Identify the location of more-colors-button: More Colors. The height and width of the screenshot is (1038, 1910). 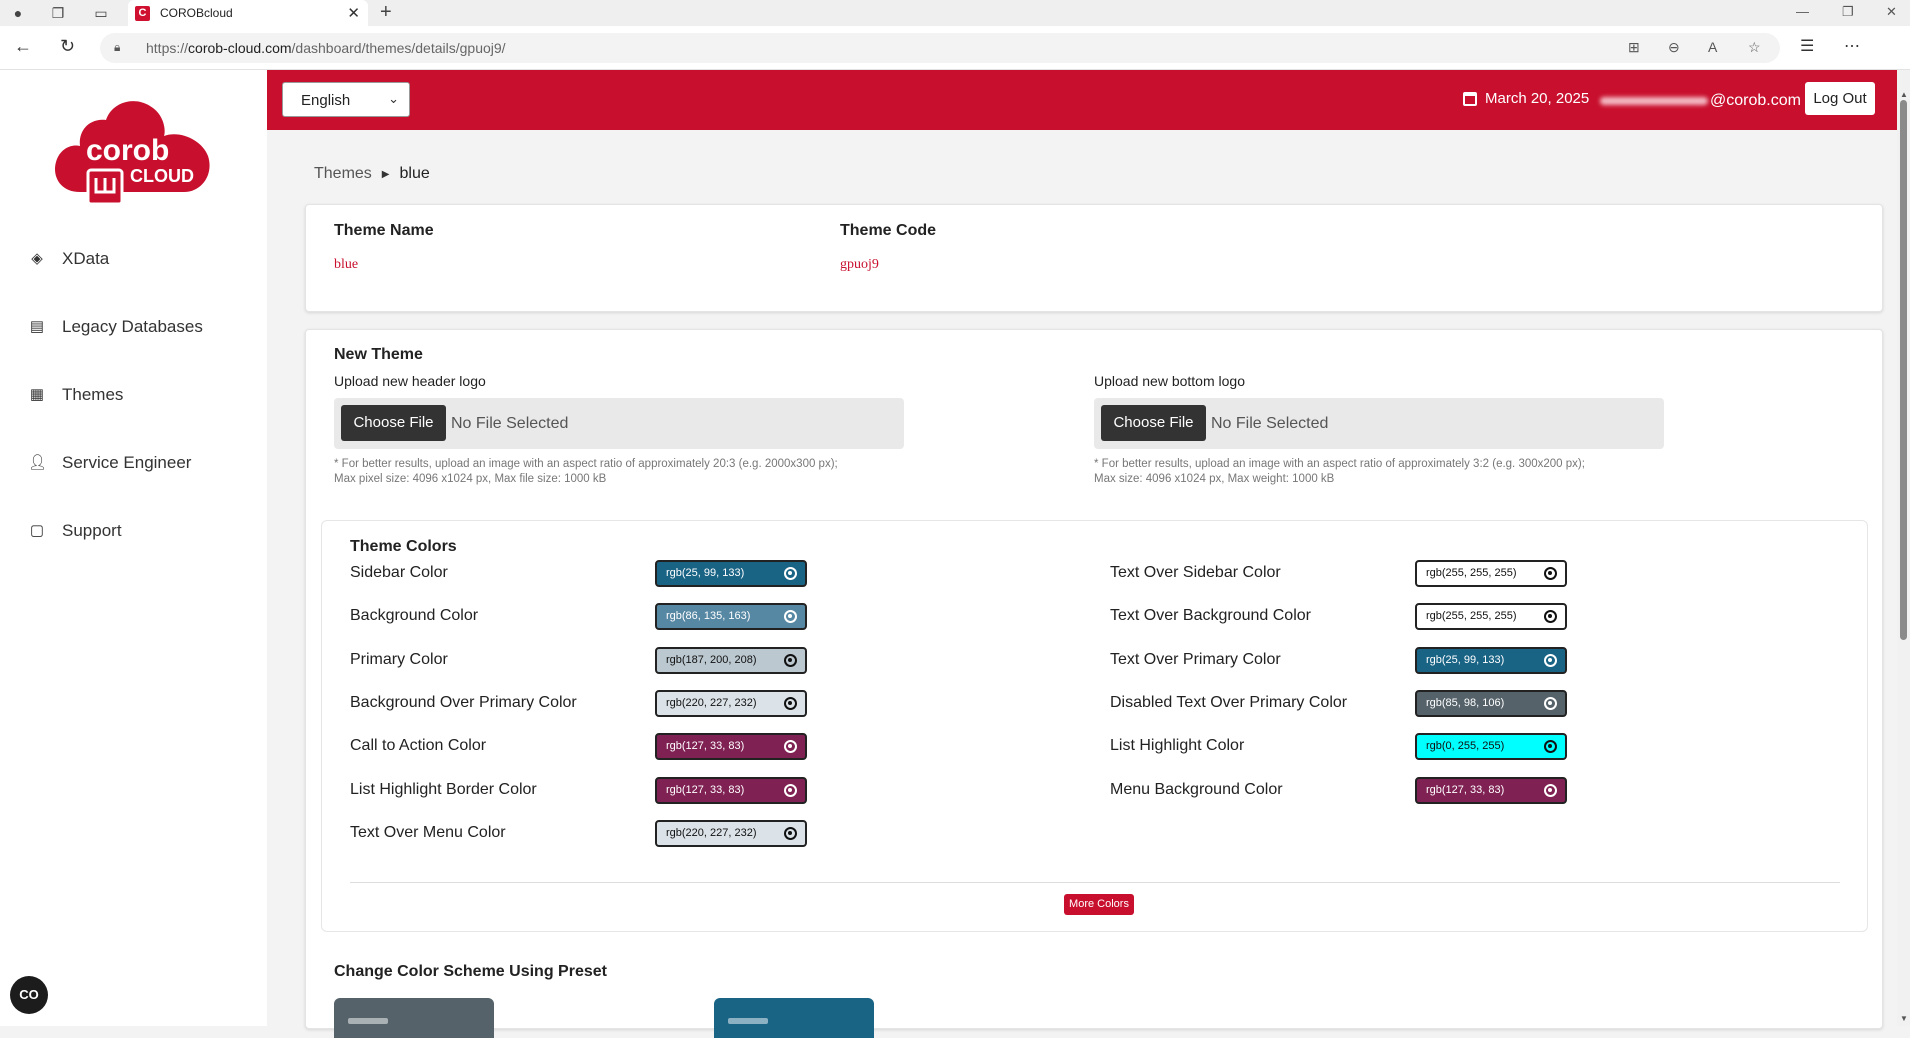
(1099, 904).